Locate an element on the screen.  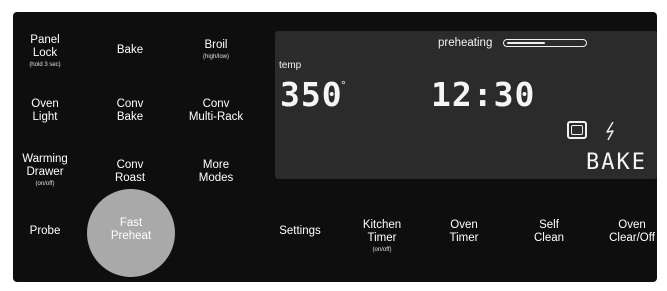
oven-timer-button: Oven Timer is located at coordinates (464, 232).